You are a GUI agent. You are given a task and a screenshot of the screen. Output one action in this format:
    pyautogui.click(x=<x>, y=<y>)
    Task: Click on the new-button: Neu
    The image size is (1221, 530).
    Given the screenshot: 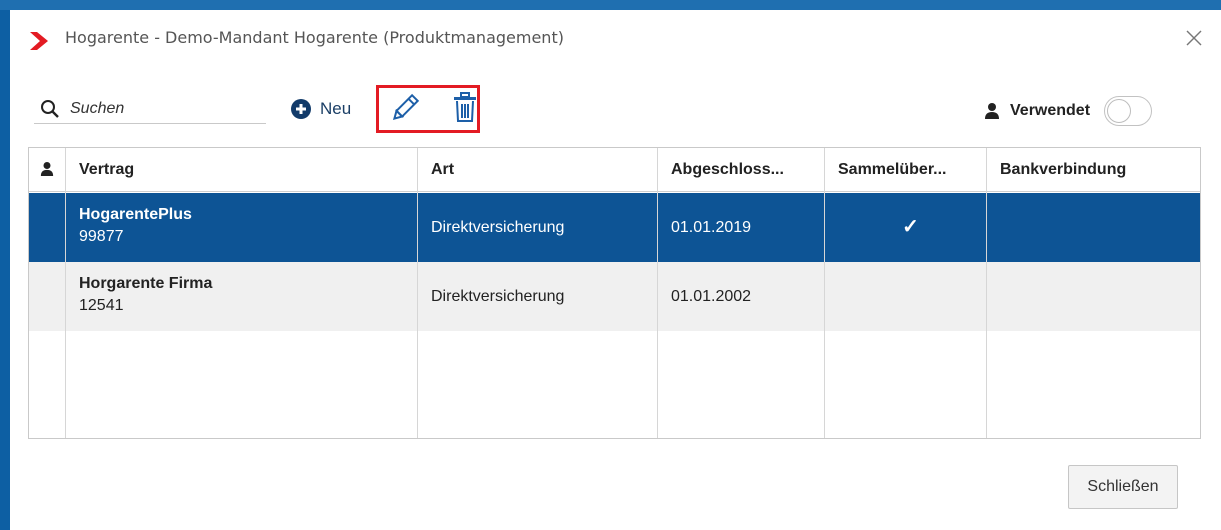 What is the action you would take?
    pyautogui.click(x=320, y=109)
    